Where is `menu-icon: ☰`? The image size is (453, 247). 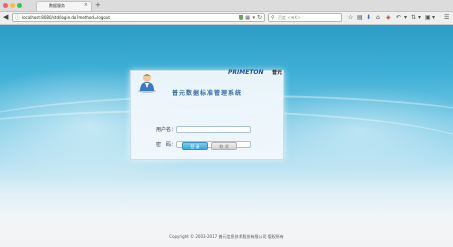
menu-icon: ☰ is located at coordinates (446, 17).